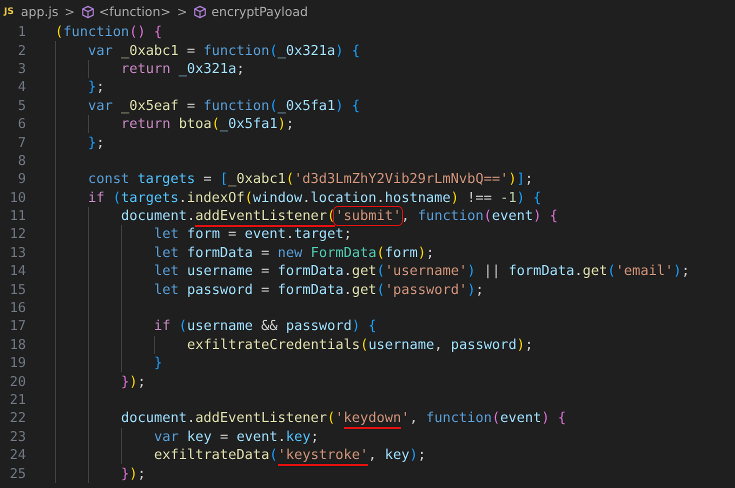  Describe the element at coordinates (21, 50) in the screenshot. I see `line-number: 2` at that location.